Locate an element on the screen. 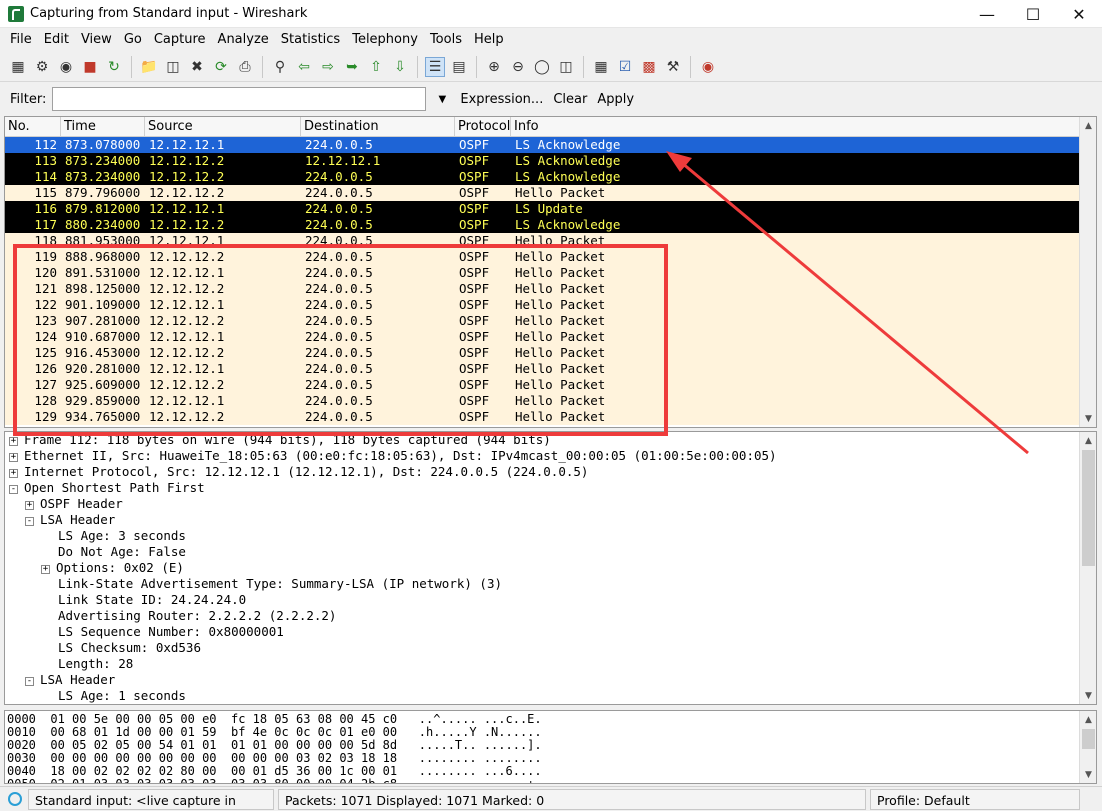  go-last-icon: ⇩ is located at coordinates (400, 67).